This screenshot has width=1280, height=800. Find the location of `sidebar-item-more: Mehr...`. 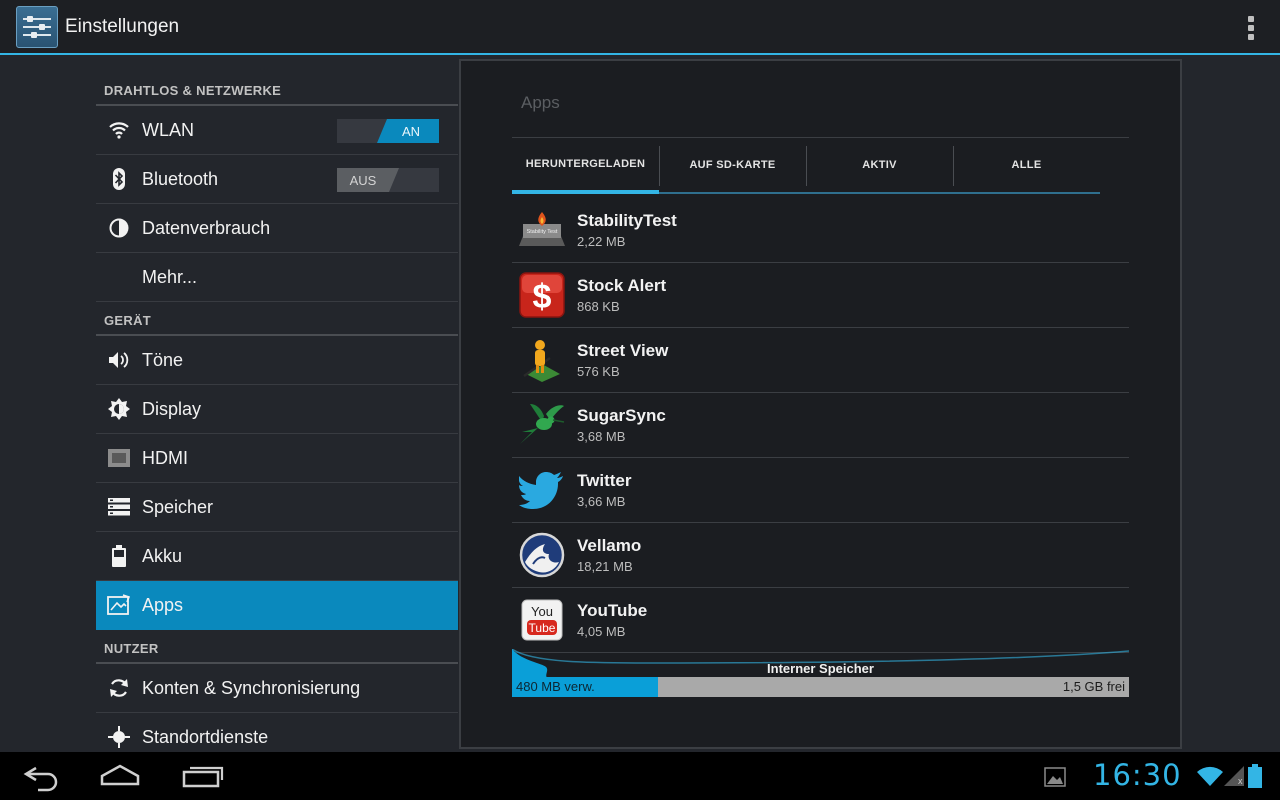

sidebar-item-more: Mehr... is located at coordinates (277, 277).